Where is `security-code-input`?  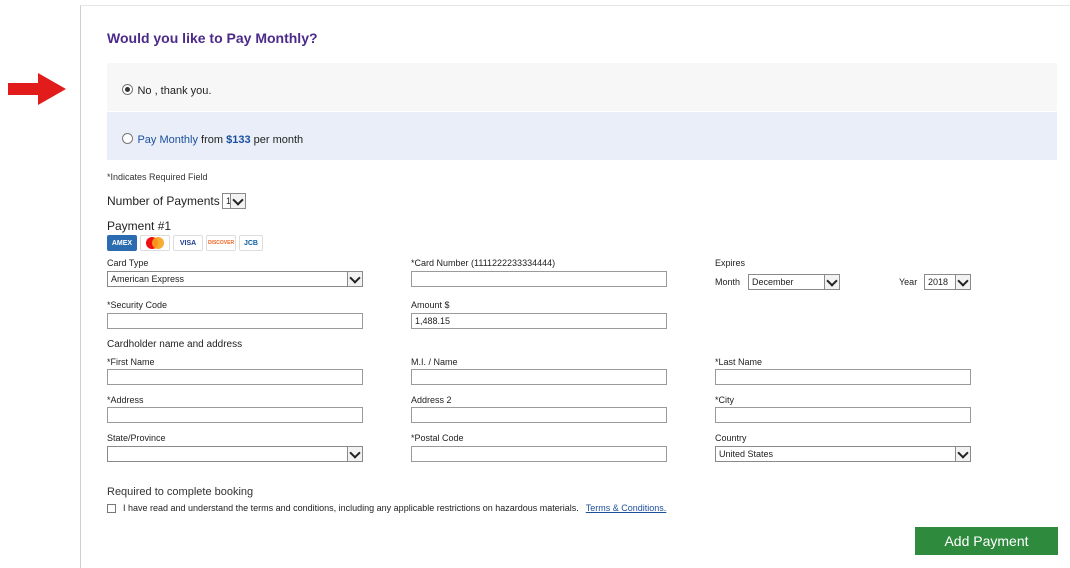 security-code-input is located at coordinates (235, 321).